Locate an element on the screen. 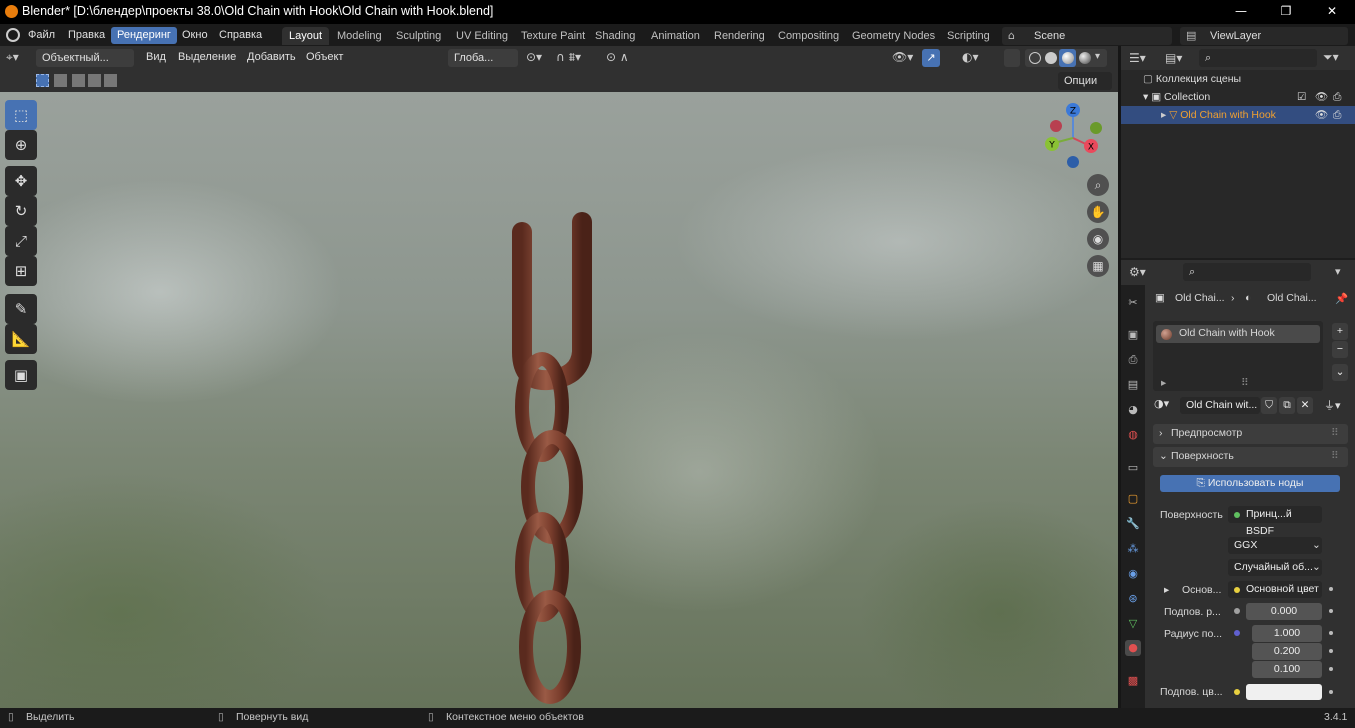 This screenshot has width=1355, height=728. tool-tab-icon: ✂ is located at coordinates (1133, 303).